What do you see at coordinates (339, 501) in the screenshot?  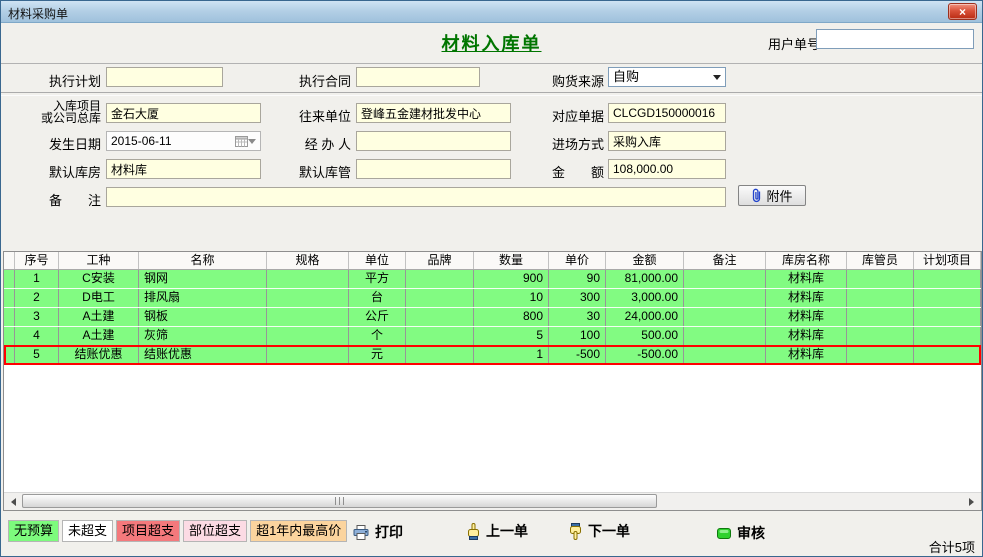 I see `scrollbar-thumb` at bounding box center [339, 501].